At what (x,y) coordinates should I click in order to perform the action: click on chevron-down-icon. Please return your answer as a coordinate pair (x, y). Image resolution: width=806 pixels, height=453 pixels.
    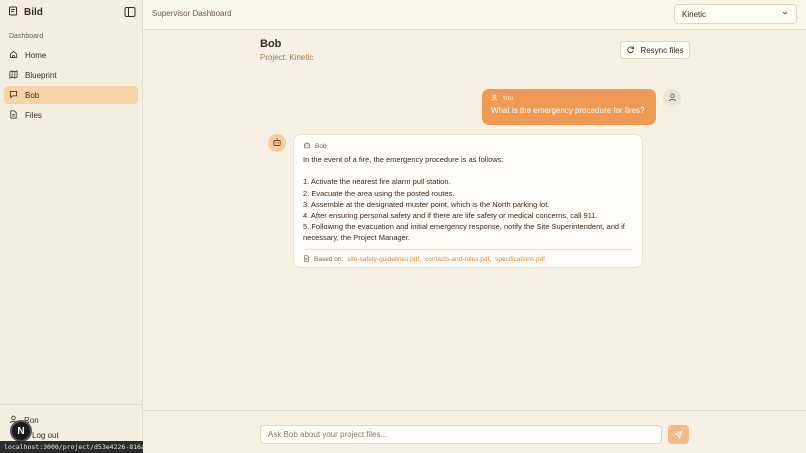
    Looking at the image, I should click on (785, 14).